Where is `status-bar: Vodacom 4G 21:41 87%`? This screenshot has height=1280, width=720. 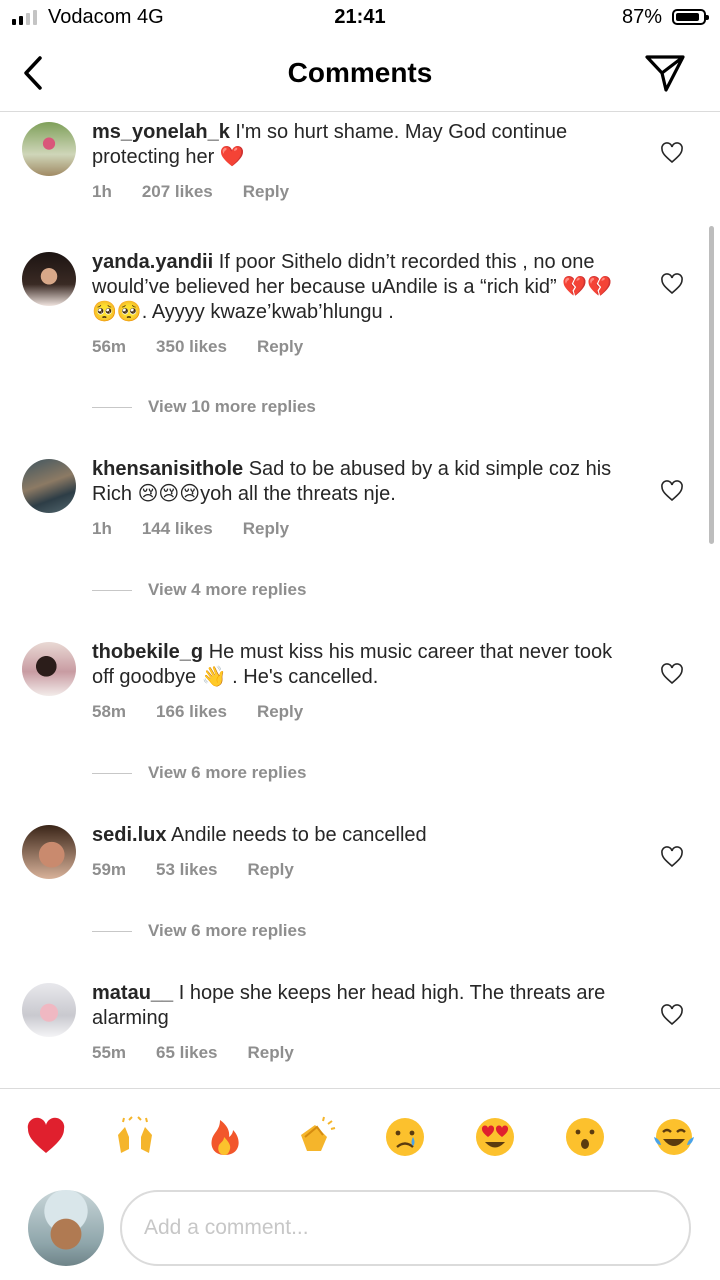
status-bar: Vodacom 4G 21:41 87% is located at coordinates (360, 18).